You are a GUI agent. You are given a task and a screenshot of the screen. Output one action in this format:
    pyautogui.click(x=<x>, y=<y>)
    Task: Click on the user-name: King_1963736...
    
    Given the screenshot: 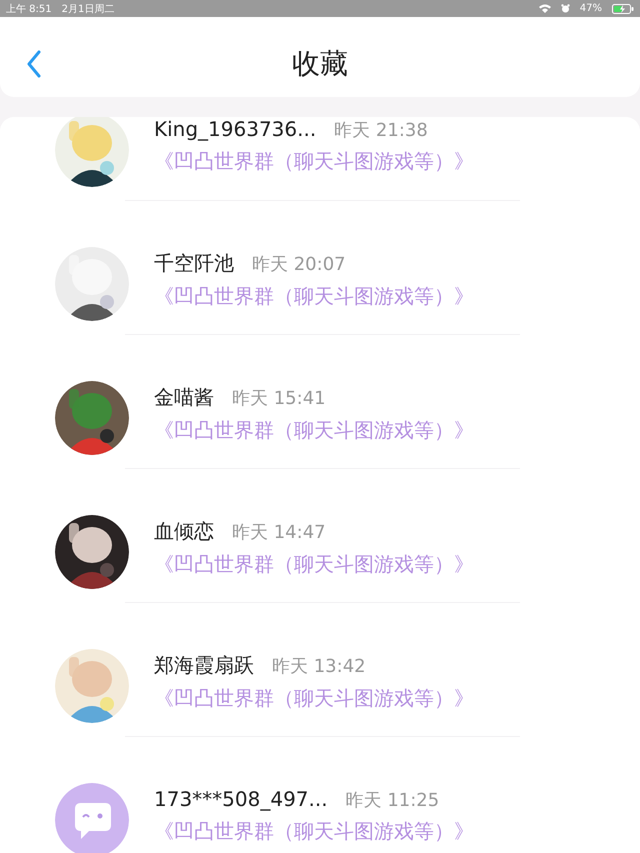 What is the action you would take?
    pyautogui.click(x=235, y=129)
    